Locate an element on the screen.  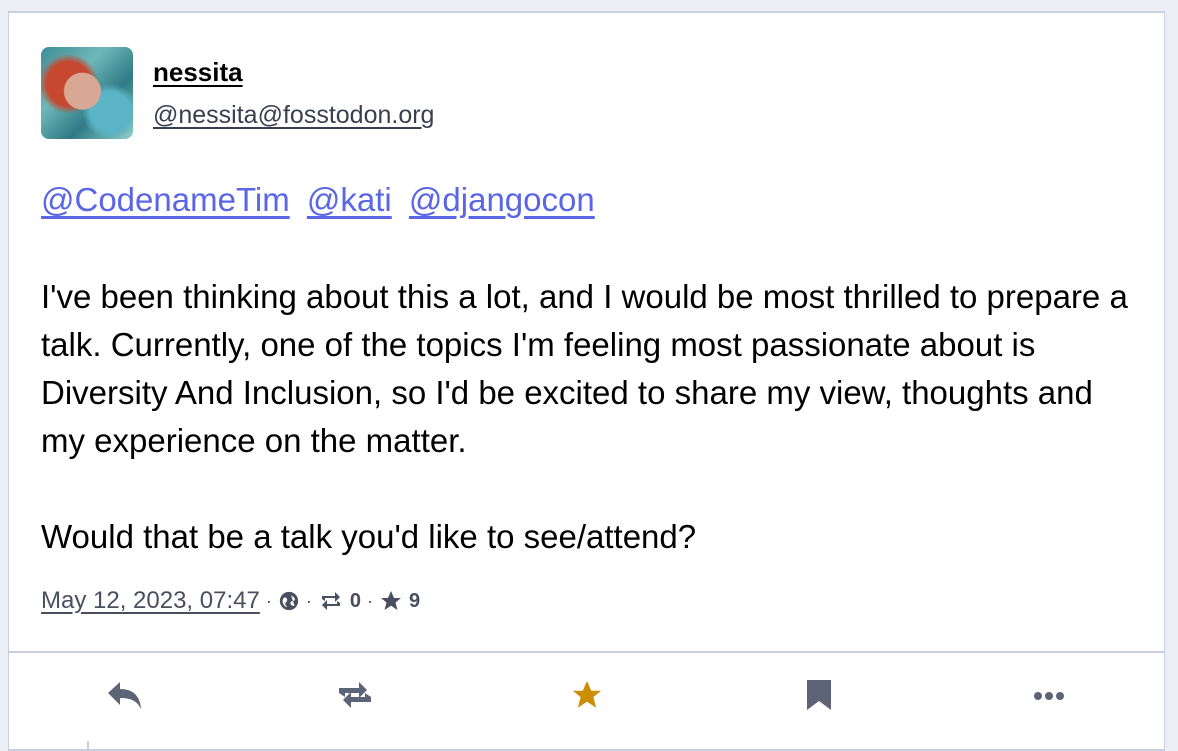
boost-icon is located at coordinates (355, 697).